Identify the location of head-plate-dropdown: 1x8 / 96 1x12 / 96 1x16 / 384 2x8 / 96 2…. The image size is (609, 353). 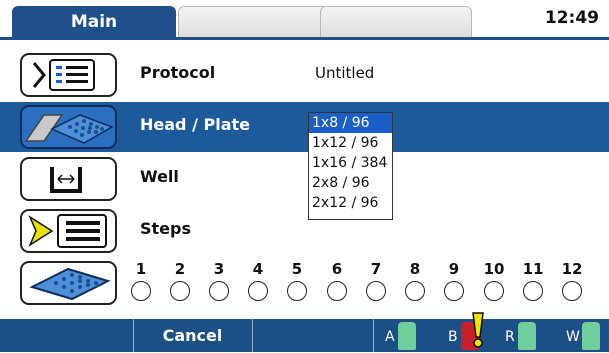
(350, 166).